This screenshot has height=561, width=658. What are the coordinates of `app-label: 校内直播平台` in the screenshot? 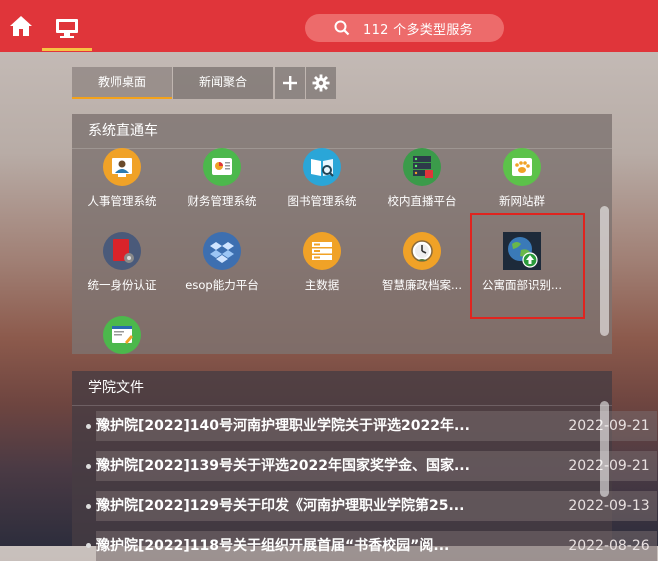 It's located at (422, 201).